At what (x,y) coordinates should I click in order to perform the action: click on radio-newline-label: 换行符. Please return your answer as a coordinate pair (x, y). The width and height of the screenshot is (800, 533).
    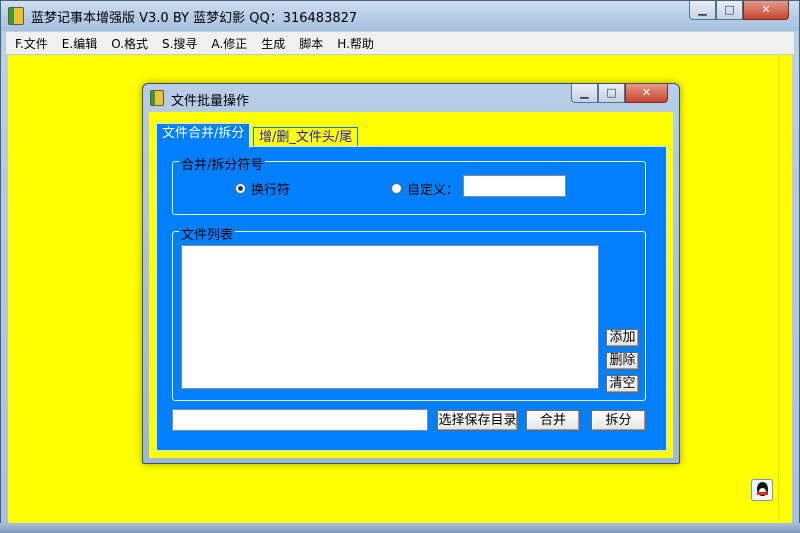
    Looking at the image, I should click on (271, 190).